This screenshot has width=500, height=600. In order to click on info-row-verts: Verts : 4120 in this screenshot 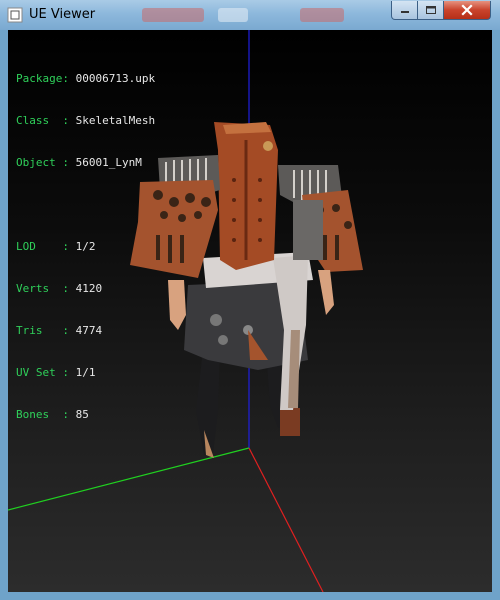, I will do `click(85, 289)`.